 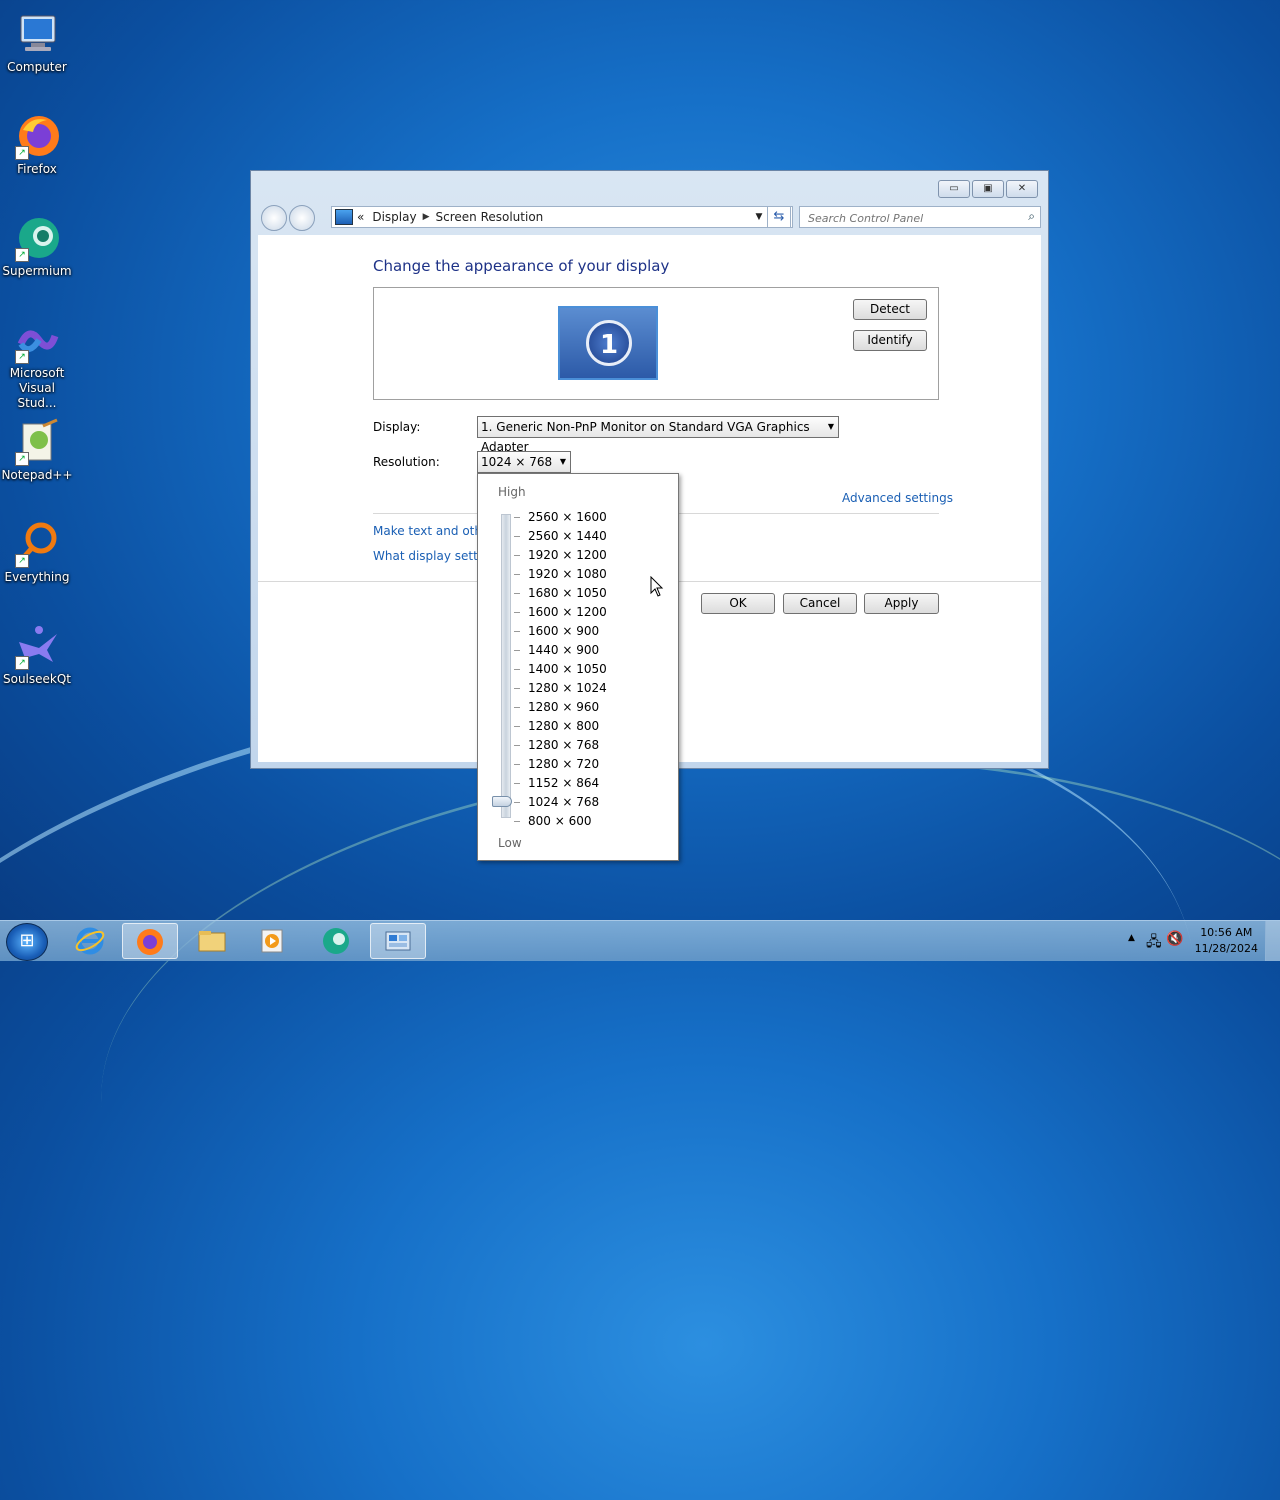 What do you see at coordinates (1226, 932) in the screenshot?
I see `clock-time: 10:56 AM` at bounding box center [1226, 932].